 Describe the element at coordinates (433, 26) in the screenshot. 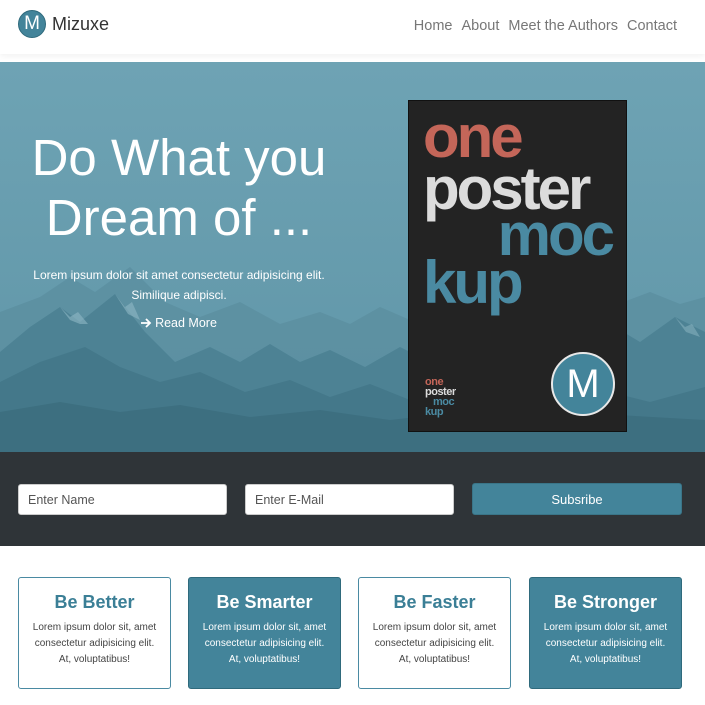

I see `nav-home: Home` at that location.